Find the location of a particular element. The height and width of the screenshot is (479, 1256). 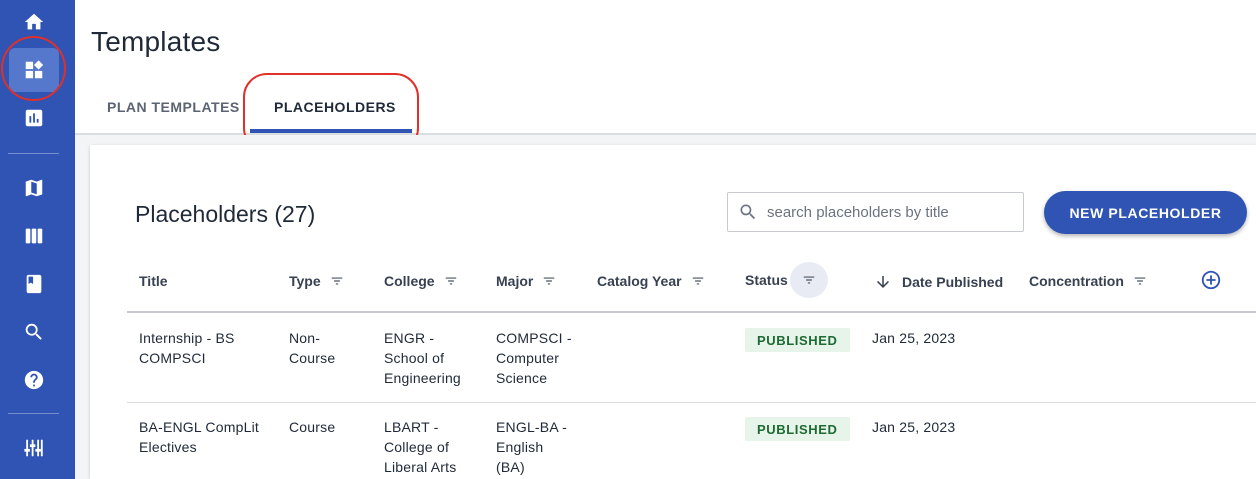

sidebar-item-home is located at coordinates (34, 22).